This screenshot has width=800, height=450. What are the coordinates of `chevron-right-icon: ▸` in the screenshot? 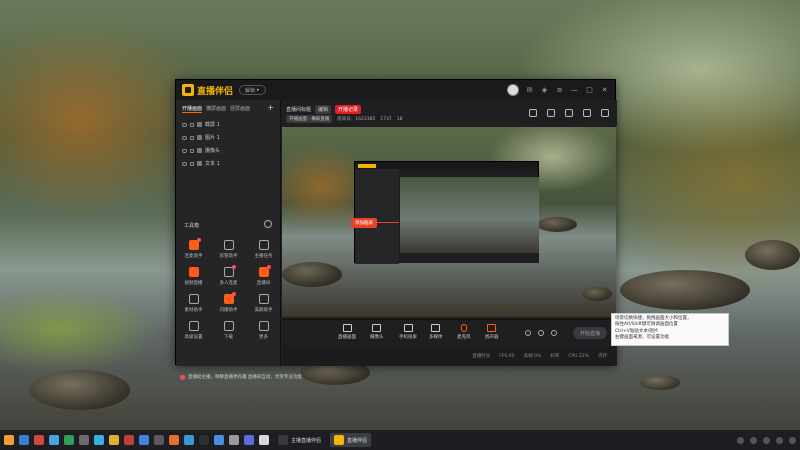 It's located at (258, 90).